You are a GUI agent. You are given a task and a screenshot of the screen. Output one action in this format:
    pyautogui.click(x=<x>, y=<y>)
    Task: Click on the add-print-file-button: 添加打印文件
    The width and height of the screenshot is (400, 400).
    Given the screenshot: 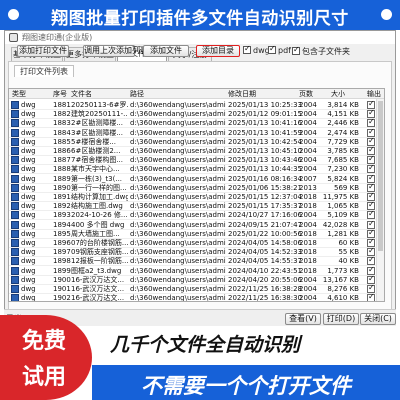 What is the action you would take?
    pyautogui.click(x=43, y=51)
    